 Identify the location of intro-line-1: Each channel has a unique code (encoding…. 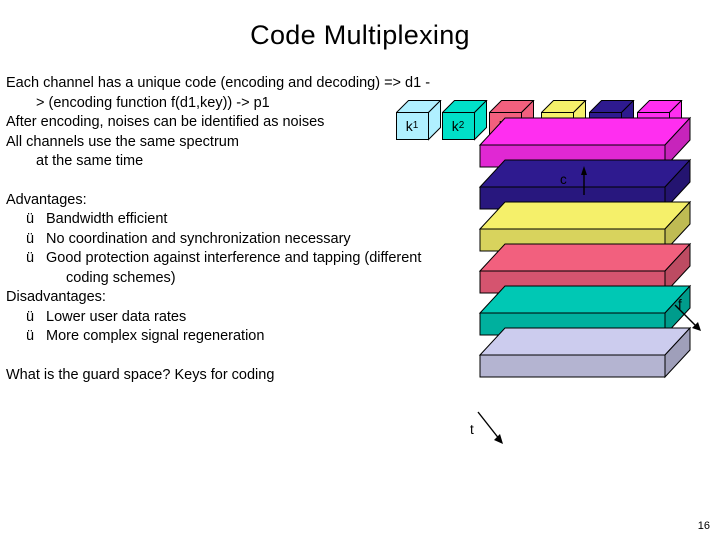
(218, 83).